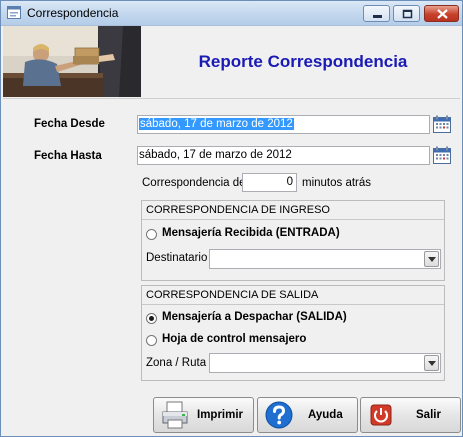  I want to click on exit-button: Salir, so click(410, 415).